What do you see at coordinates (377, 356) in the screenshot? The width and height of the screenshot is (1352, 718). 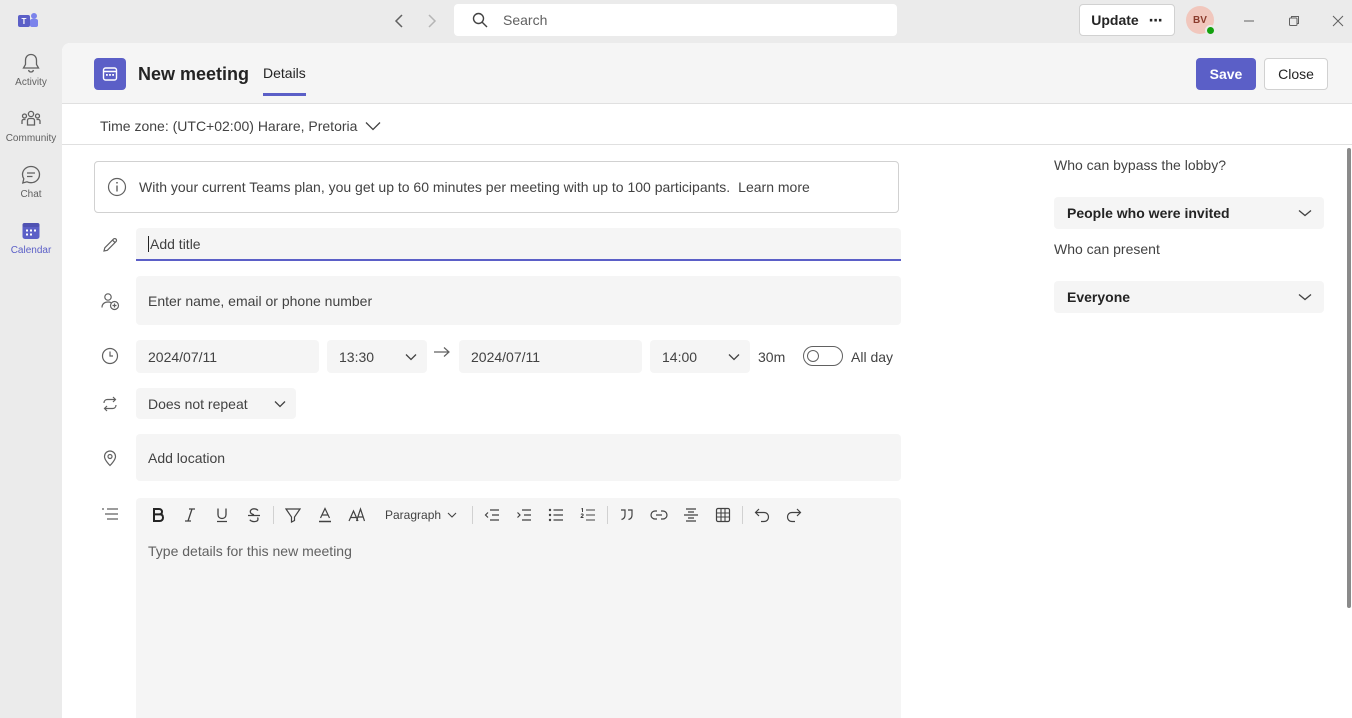 I see `start-time-dropdown: 13:30` at bounding box center [377, 356].